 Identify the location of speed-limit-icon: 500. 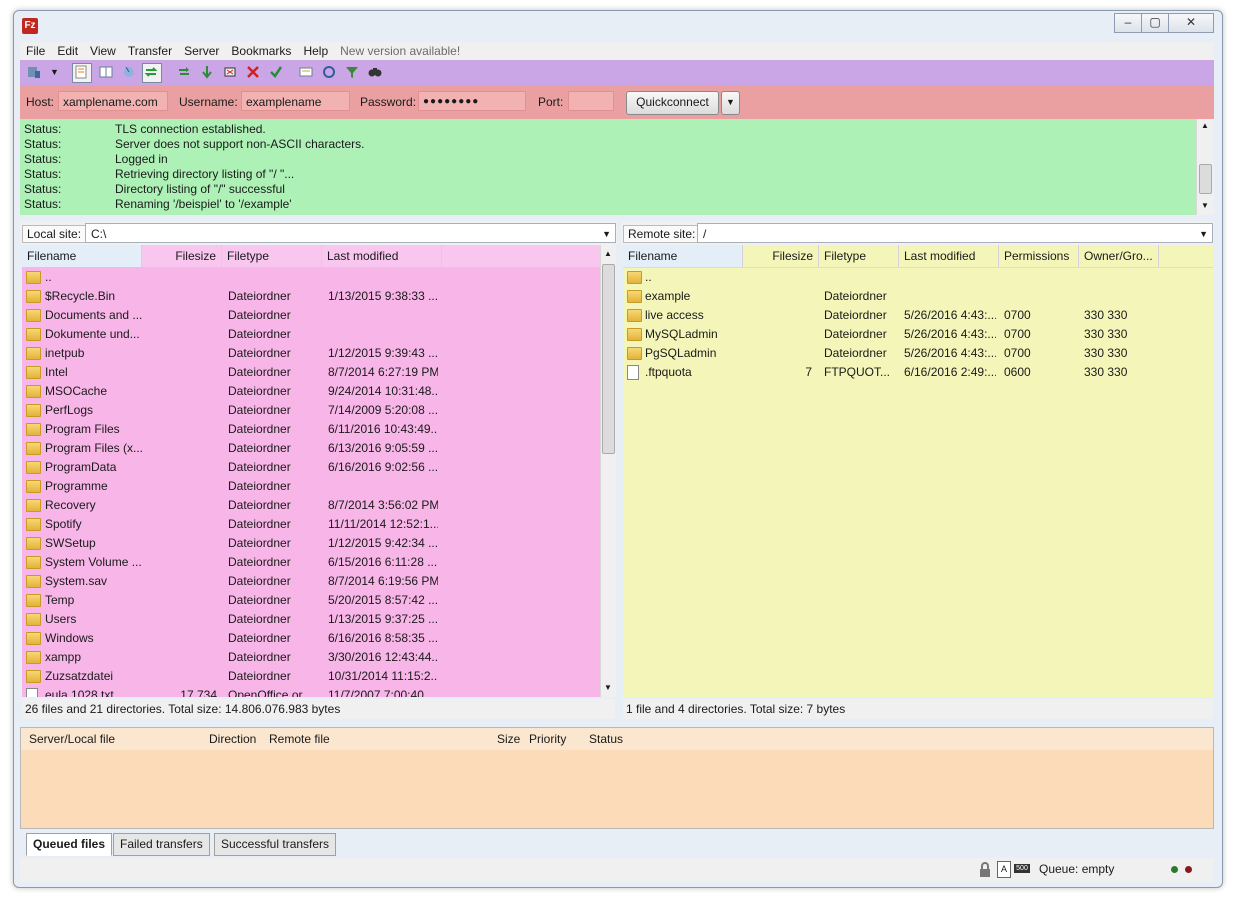
(1022, 868).